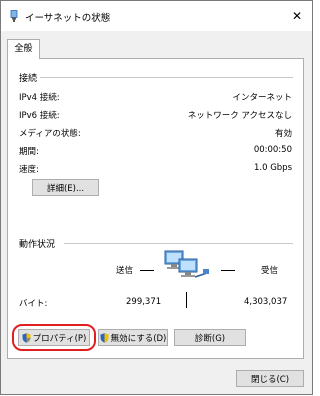  Describe the element at coordinates (68, 18) in the screenshot. I see `window-title: イーサネットの状態` at that location.